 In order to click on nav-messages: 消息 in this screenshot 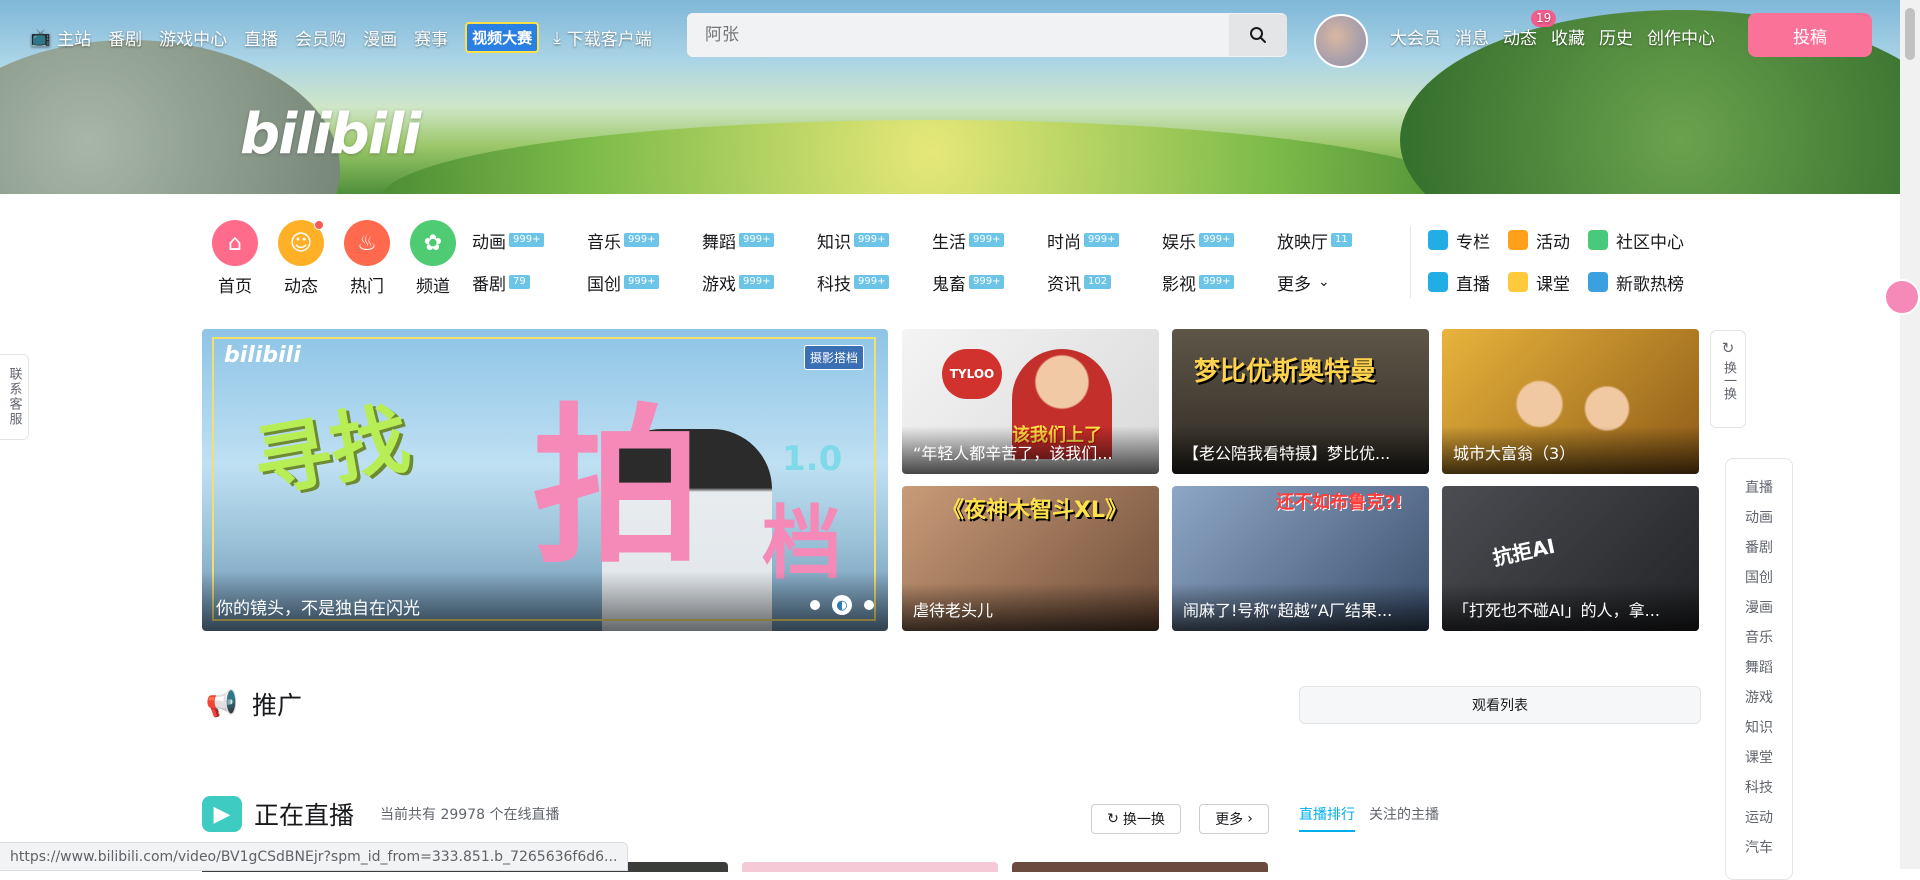, I will do `click(1472, 36)`.